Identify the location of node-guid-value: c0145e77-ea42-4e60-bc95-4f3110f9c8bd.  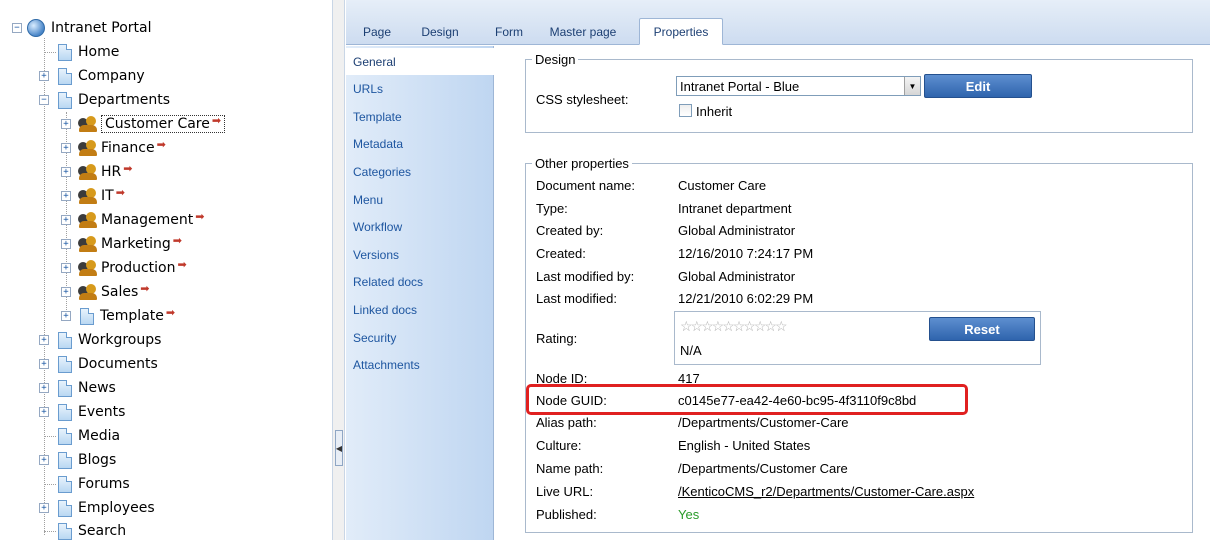
(797, 400).